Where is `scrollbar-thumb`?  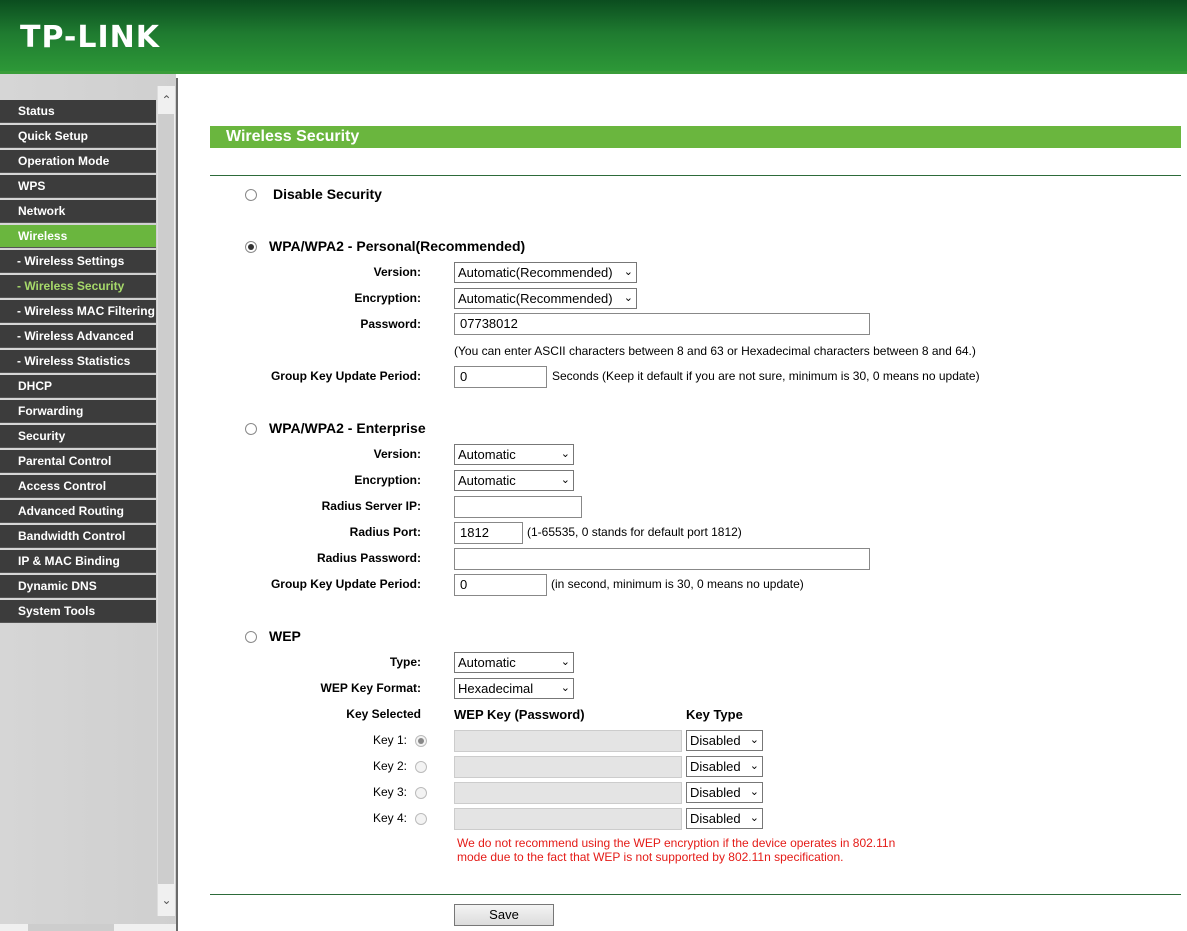
scrollbar-thumb is located at coordinates (166, 499).